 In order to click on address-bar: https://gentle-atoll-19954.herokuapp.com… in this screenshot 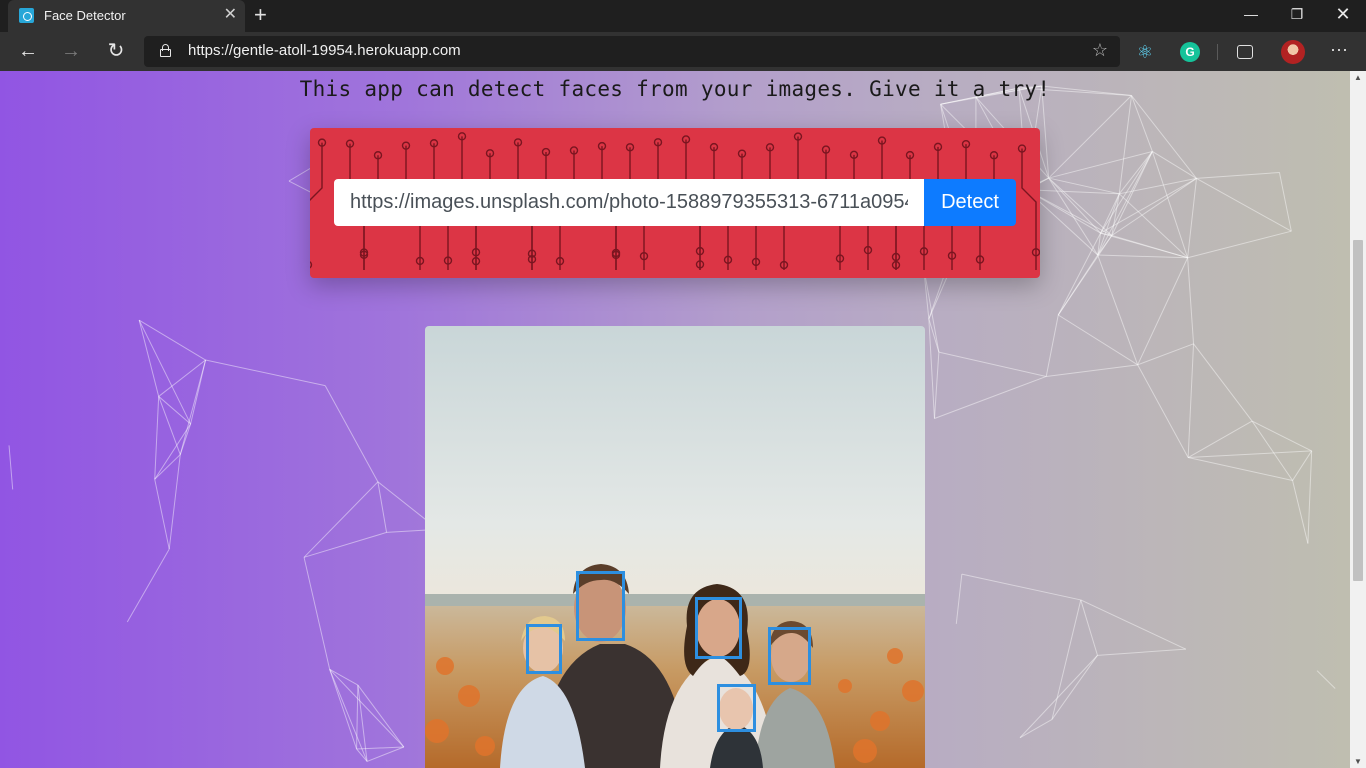, I will do `click(632, 51)`.